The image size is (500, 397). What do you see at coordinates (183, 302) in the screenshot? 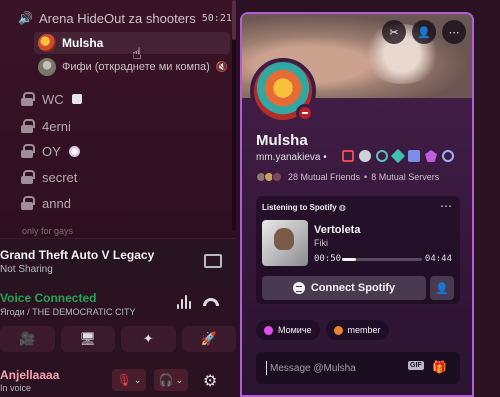
I see `voice-signal-icon` at bounding box center [183, 302].